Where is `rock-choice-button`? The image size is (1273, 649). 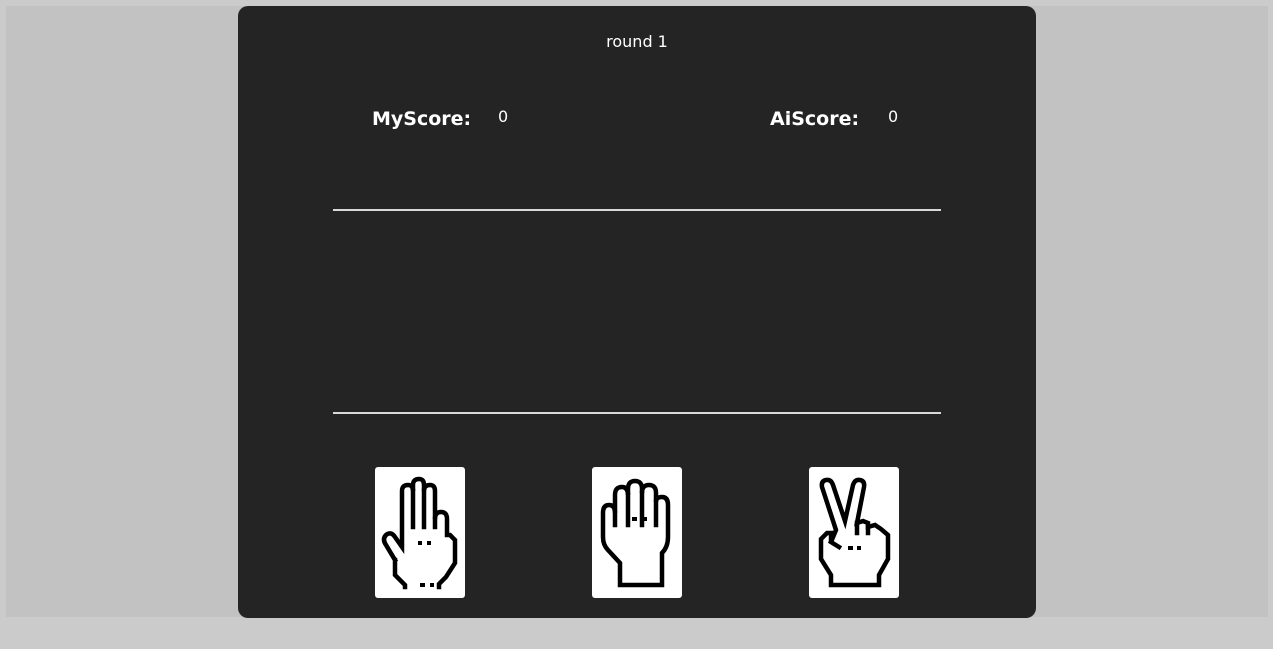
rock-choice-button is located at coordinates (637, 532).